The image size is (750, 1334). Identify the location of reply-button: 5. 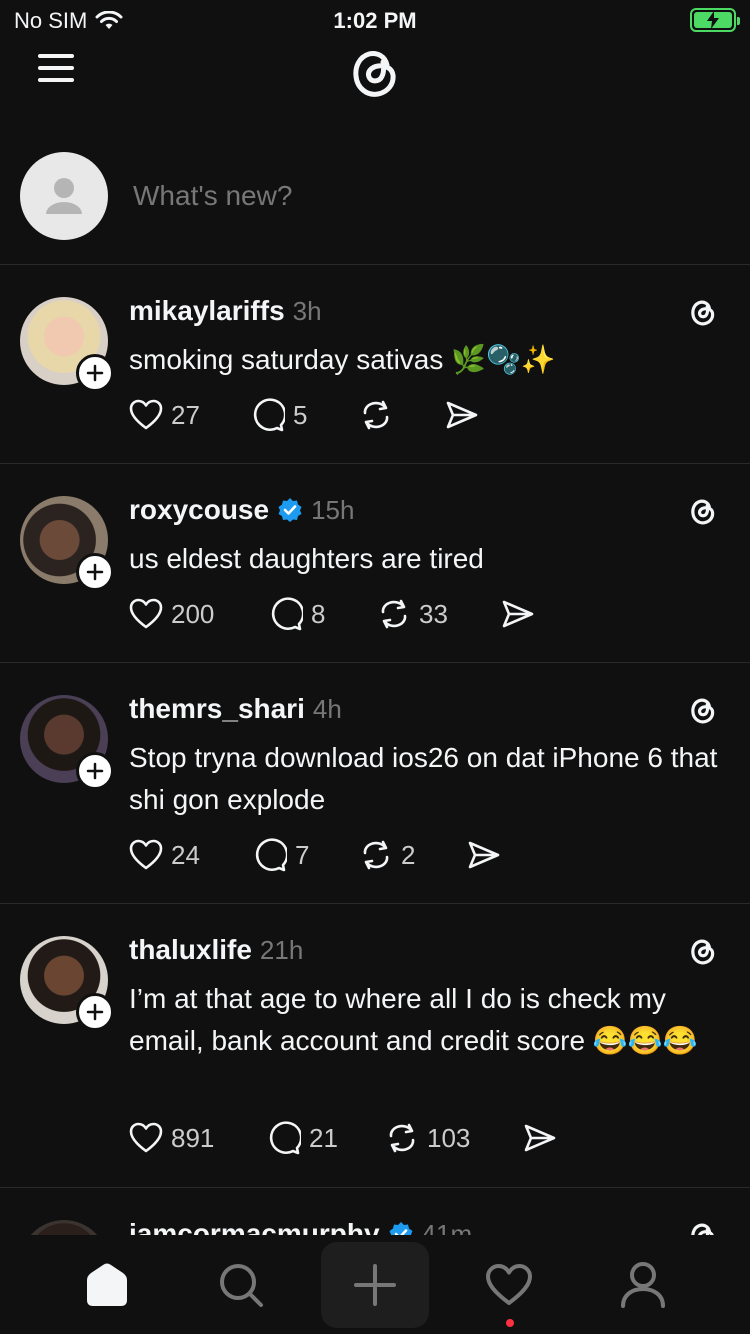
(305, 415).